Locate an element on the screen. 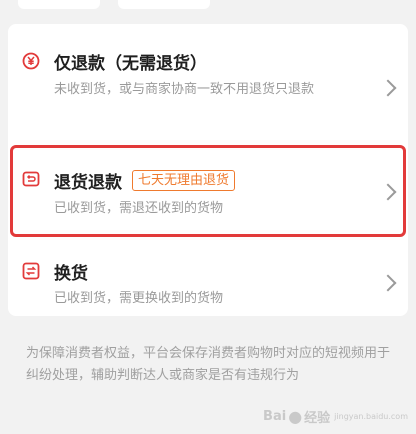  exchange-icon is located at coordinates (31, 271).